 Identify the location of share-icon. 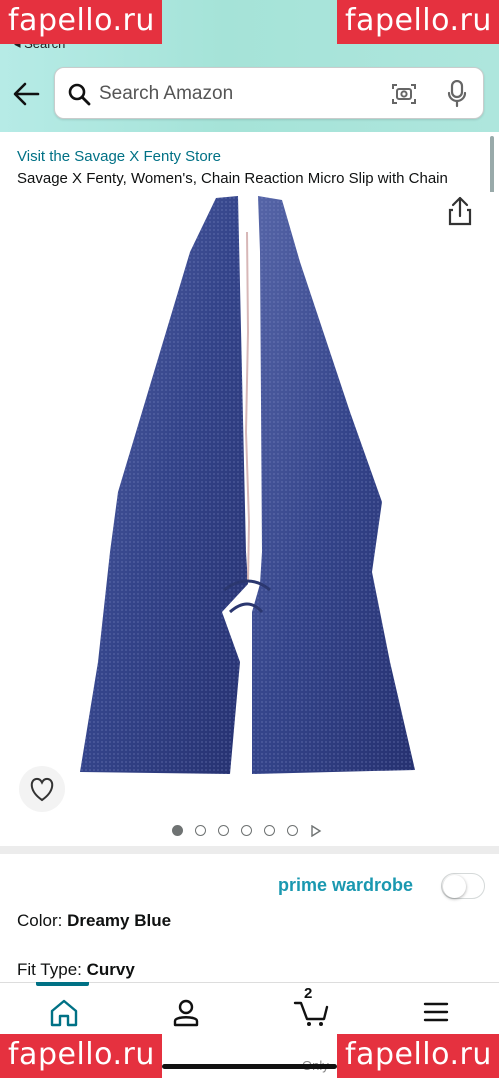
(460, 211).